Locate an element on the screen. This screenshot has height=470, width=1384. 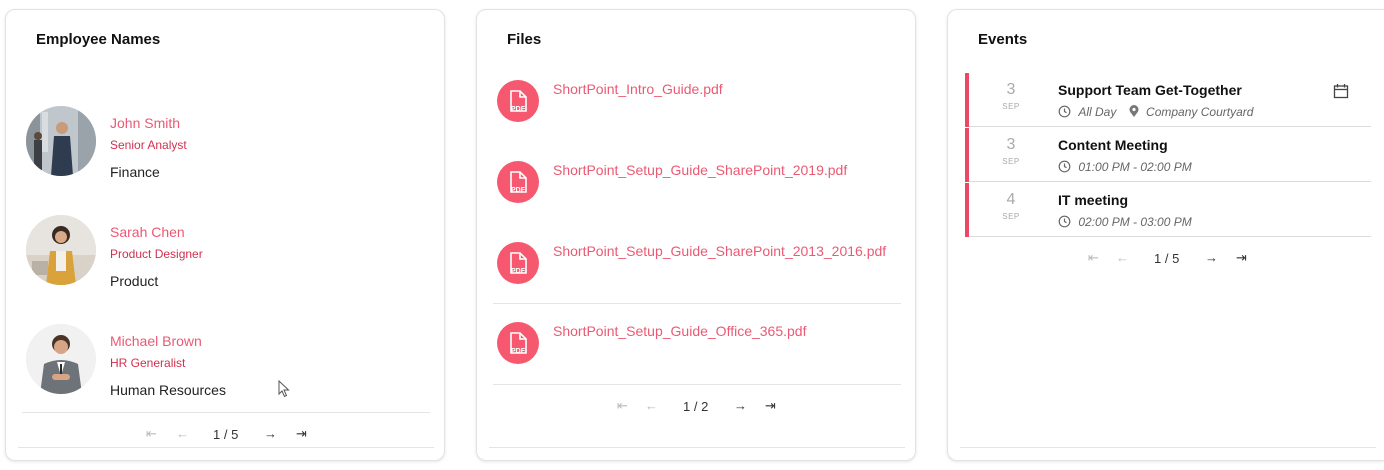
event-time: All Day is located at coordinates (1097, 112).